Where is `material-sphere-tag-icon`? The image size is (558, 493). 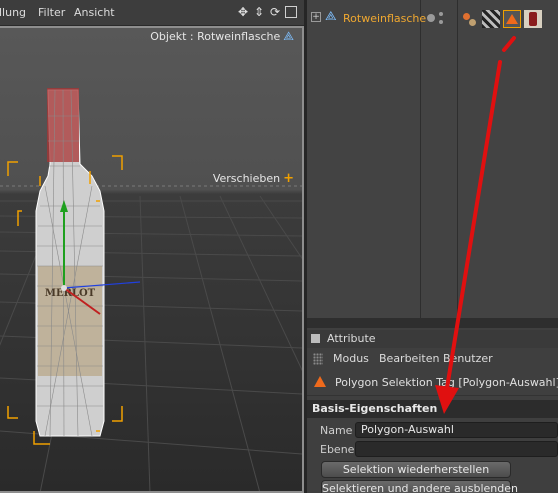 material-sphere-tag-icon is located at coordinates (470, 19).